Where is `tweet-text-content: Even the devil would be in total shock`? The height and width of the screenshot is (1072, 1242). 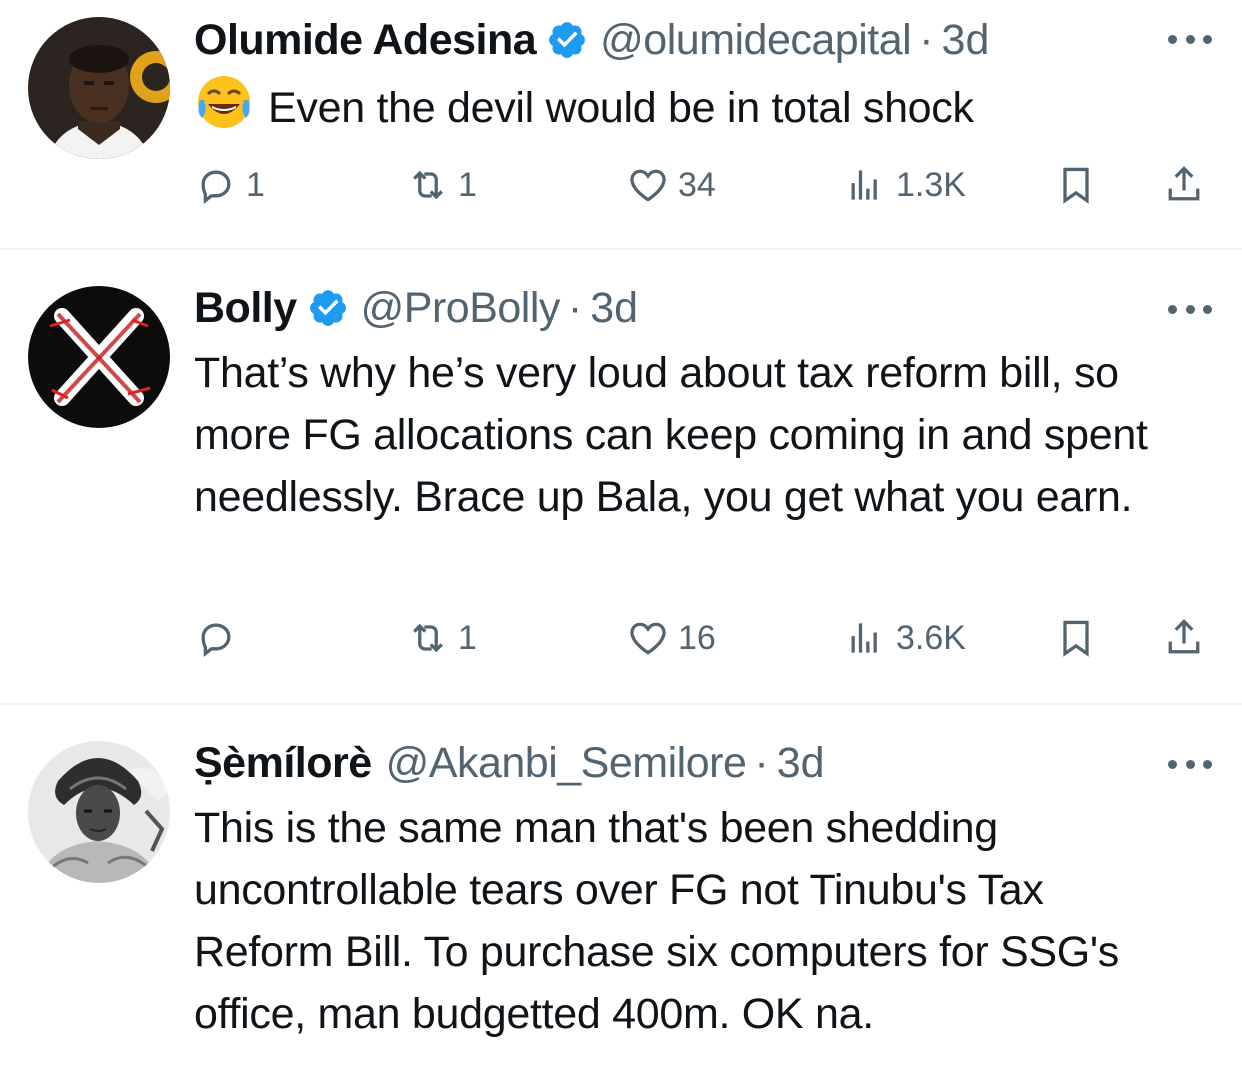
tweet-text-content: Even the devil would be in total shock is located at coordinates (621, 108).